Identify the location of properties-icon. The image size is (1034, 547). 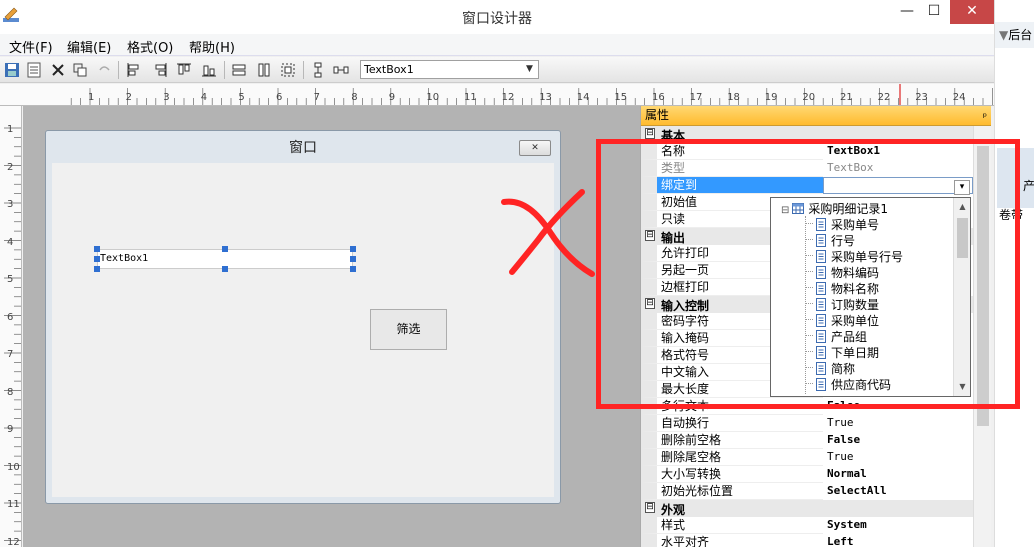
(34, 70).